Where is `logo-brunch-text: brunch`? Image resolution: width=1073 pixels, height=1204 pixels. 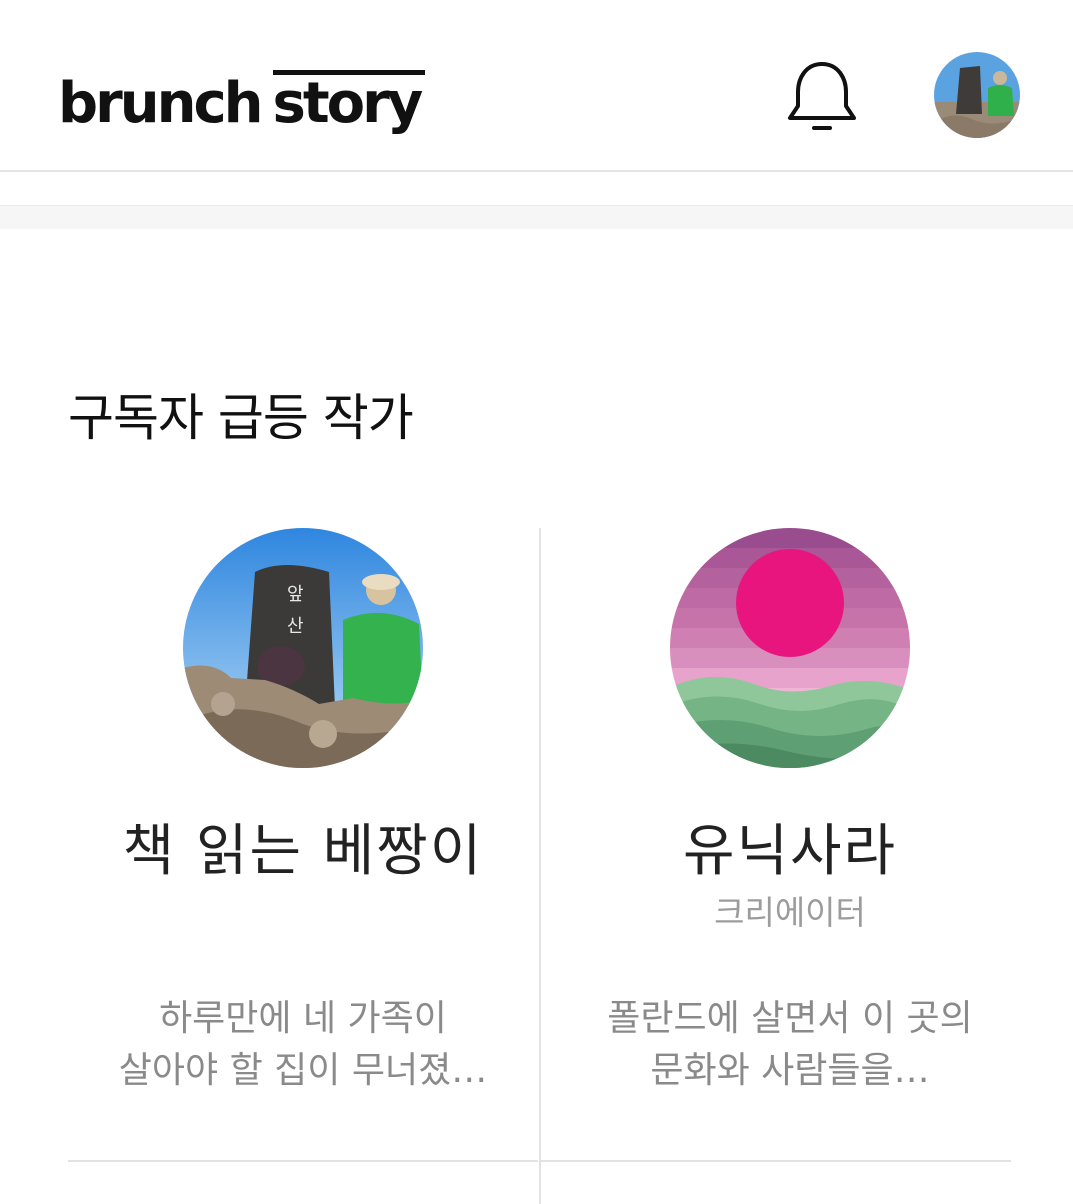
logo-brunch-text: brunch is located at coordinates (160, 103).